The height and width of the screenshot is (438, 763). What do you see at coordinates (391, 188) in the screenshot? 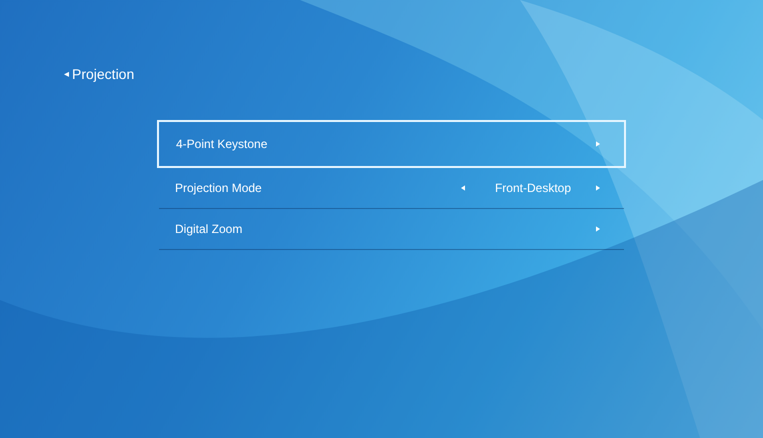
I see `menu-item: Projection Mode Front-Desktop` at bounding box center [391, 188].